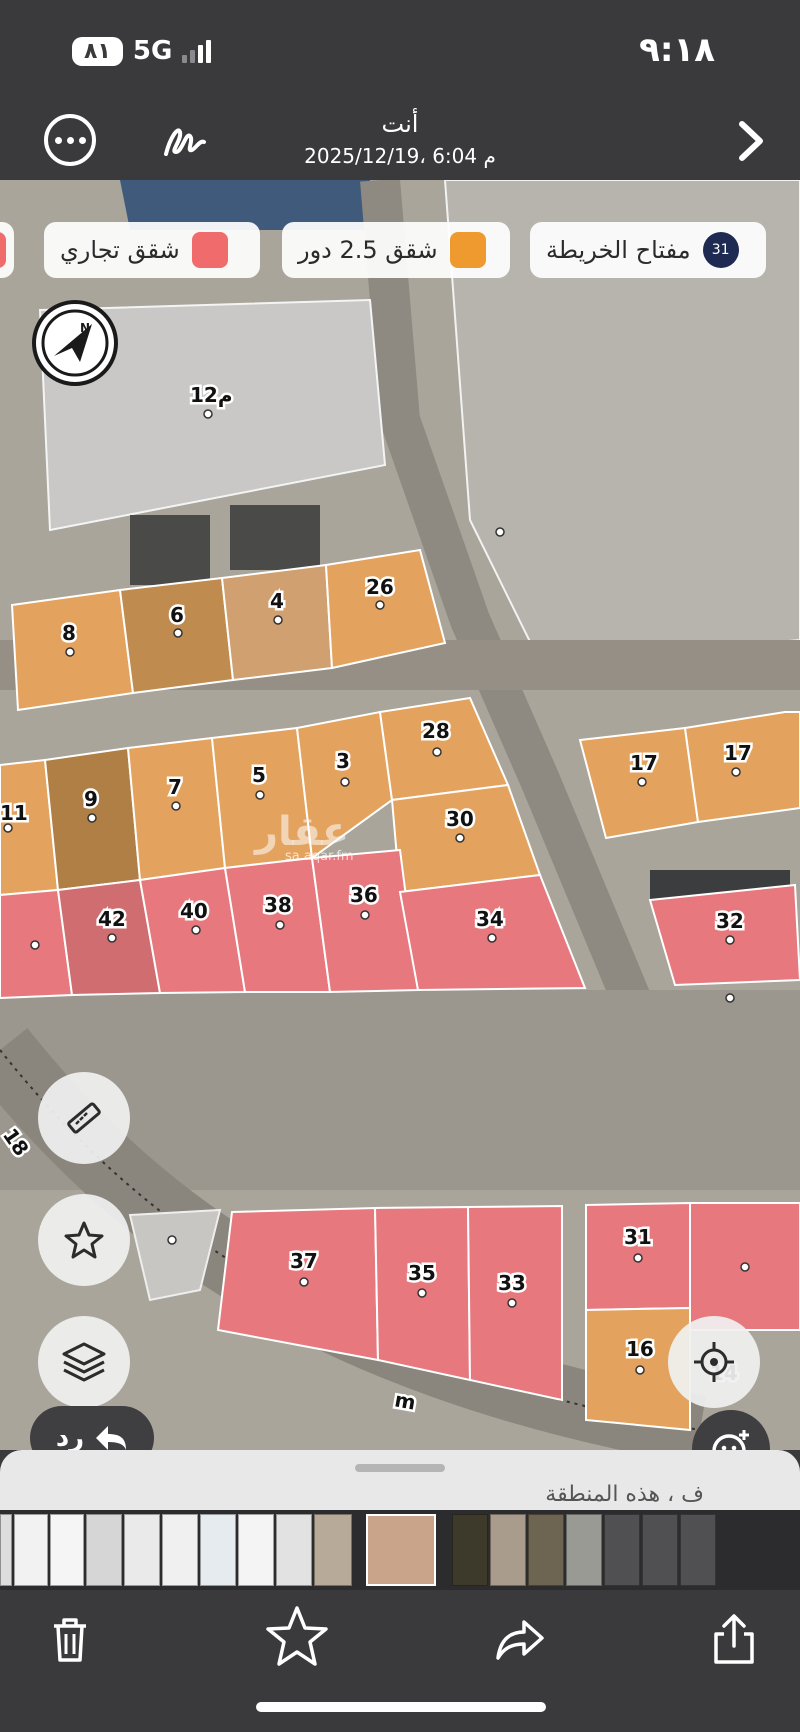  What do you see at coordinates (278, 905) in the screenshot?
I see `plot-label: 38` at bounding box center [278, 905].